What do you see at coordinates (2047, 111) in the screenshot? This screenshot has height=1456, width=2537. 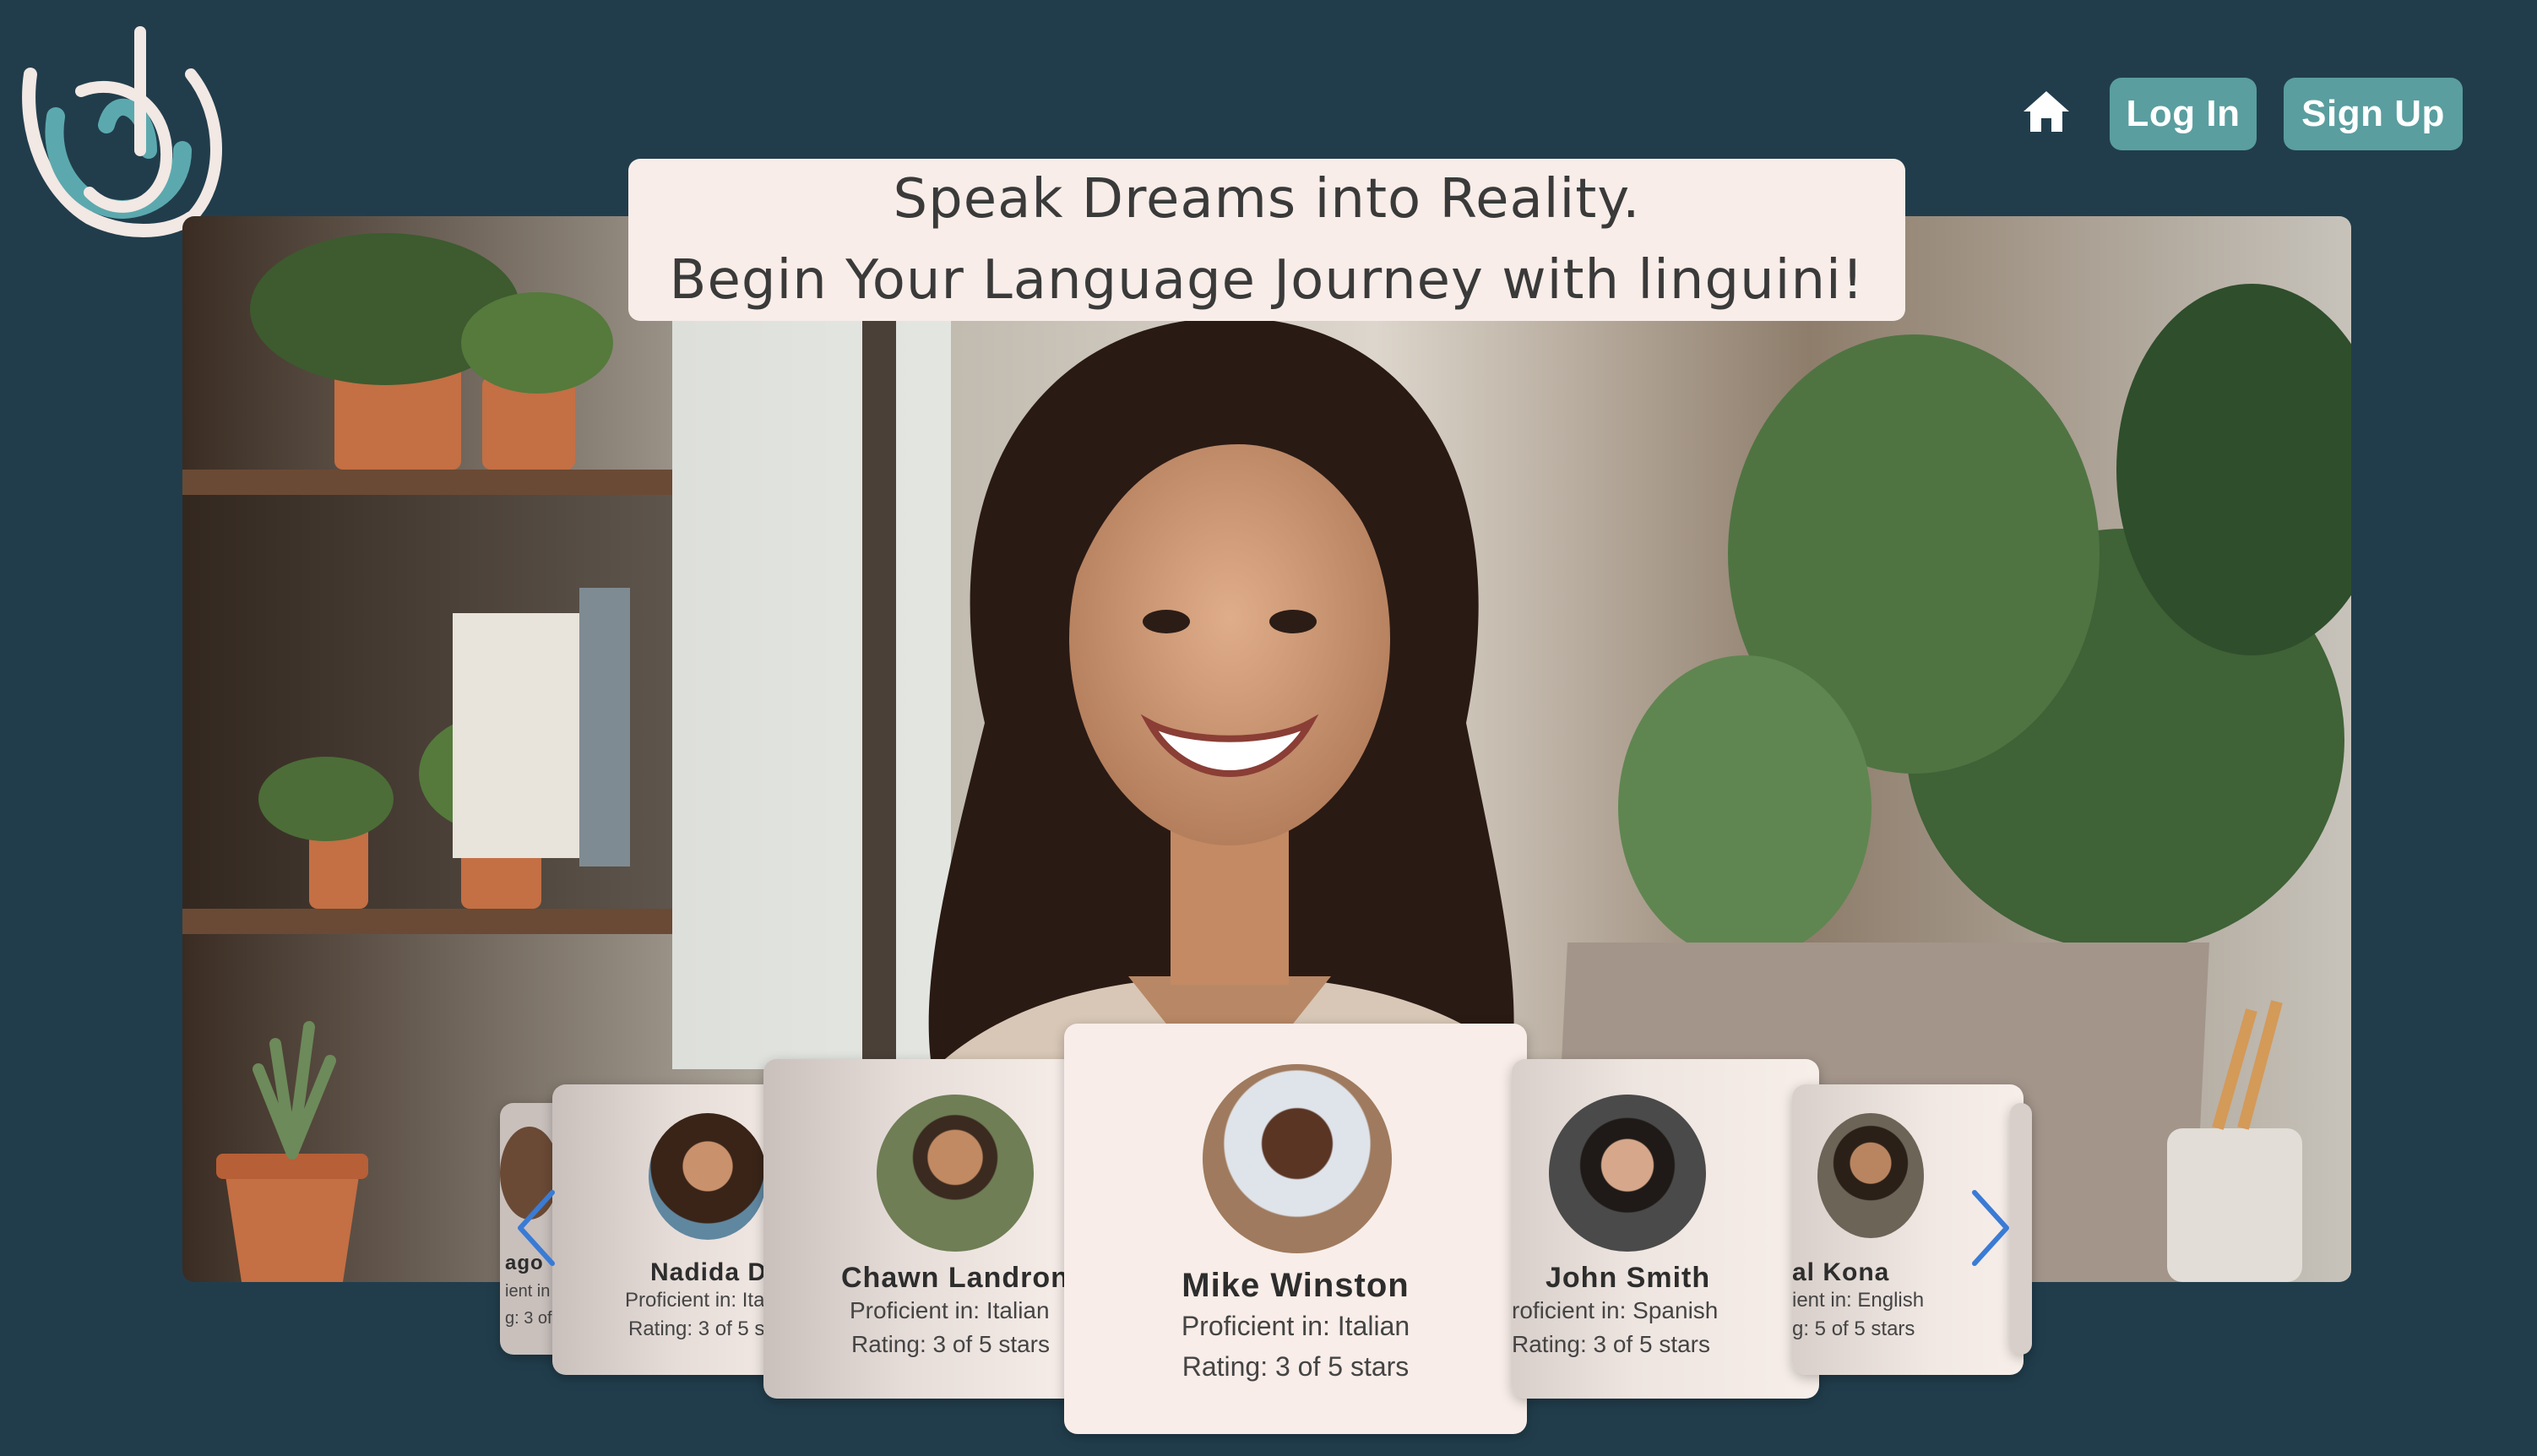 I see `home-icon` at bounding box center [2047, 111].